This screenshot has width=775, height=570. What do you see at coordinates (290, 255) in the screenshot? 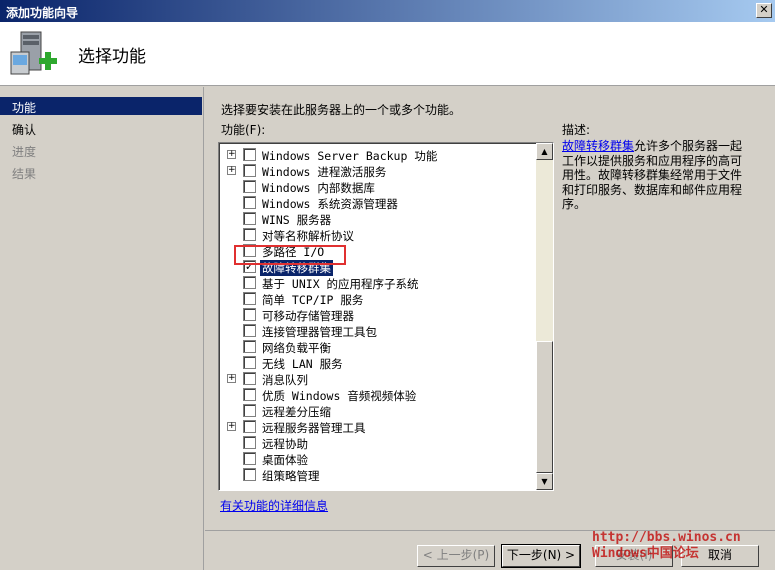
I see `annotation-highlight-box` at bounding box center [290, 255].